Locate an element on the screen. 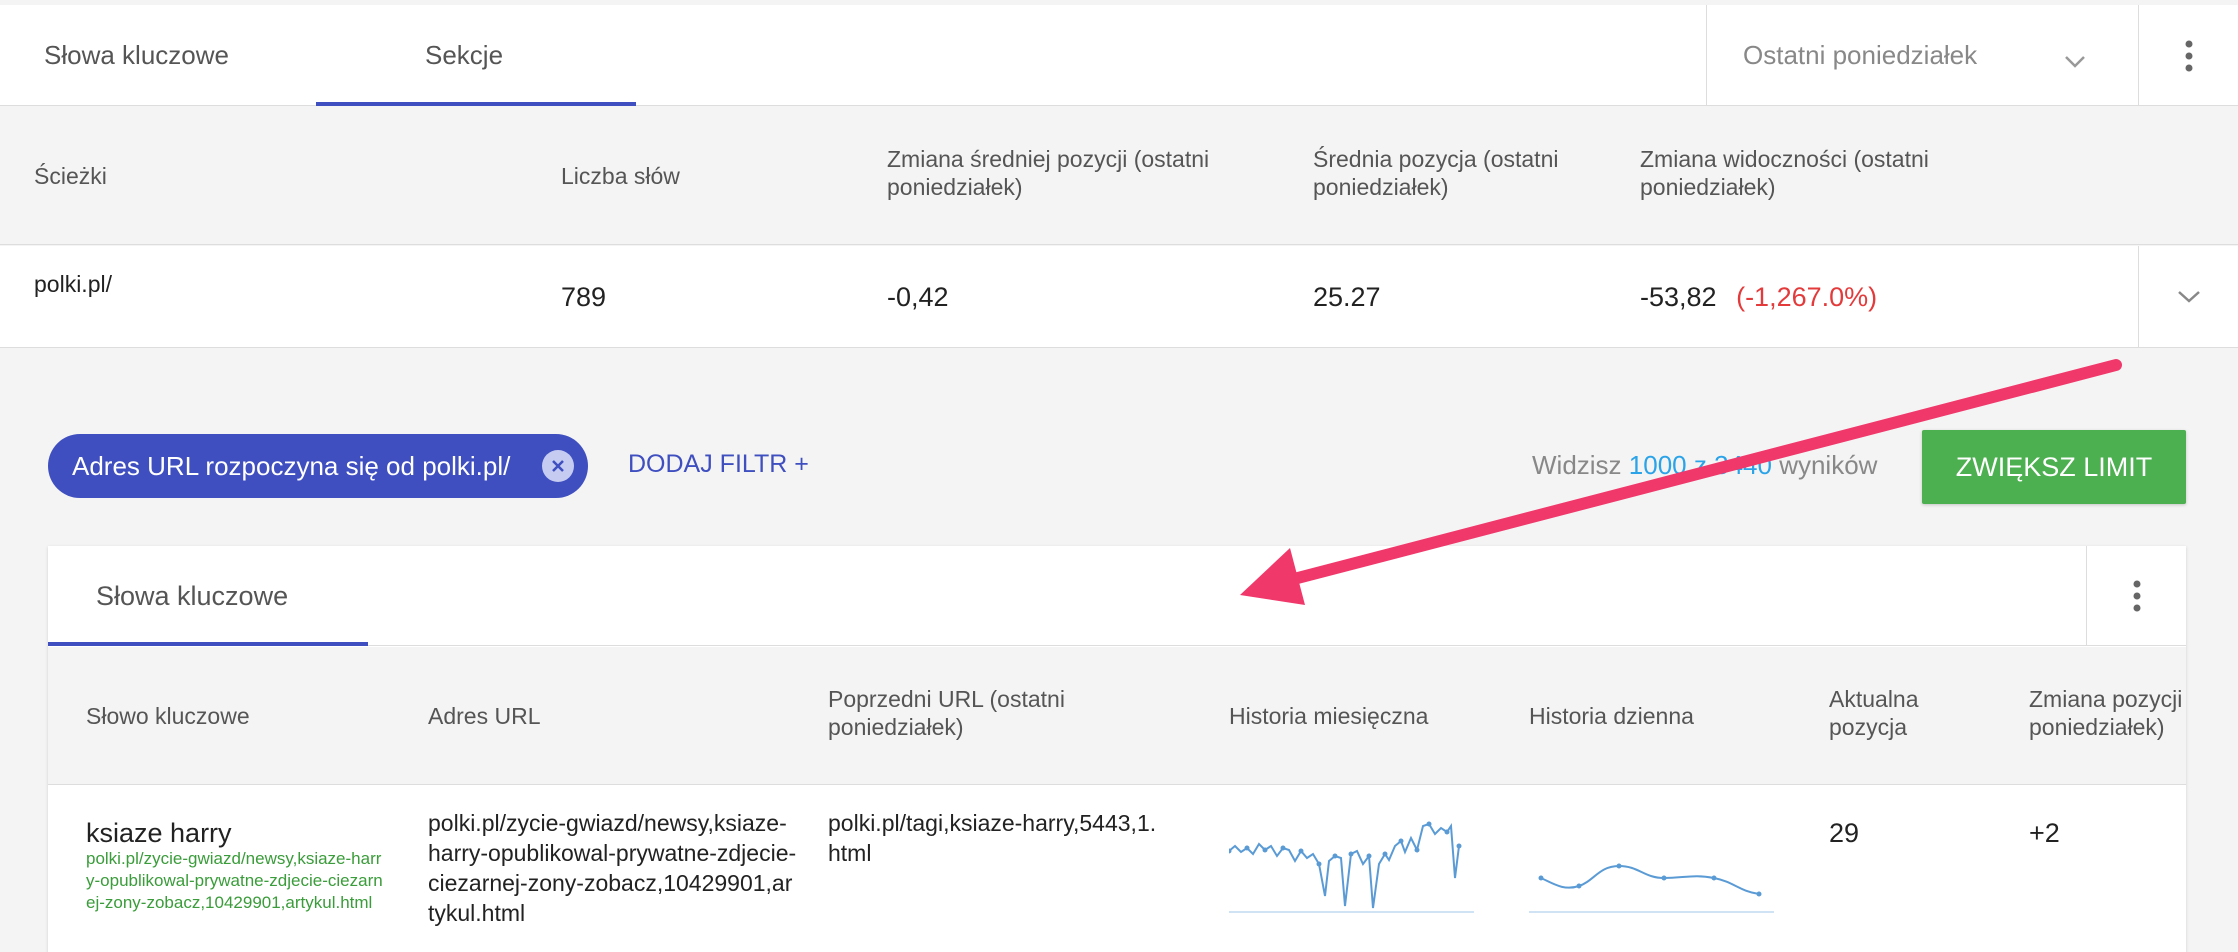 The width and height of the screenshot is (2238, 952). keyword-text: ksiaze harry is located at coordinates (236, 833).